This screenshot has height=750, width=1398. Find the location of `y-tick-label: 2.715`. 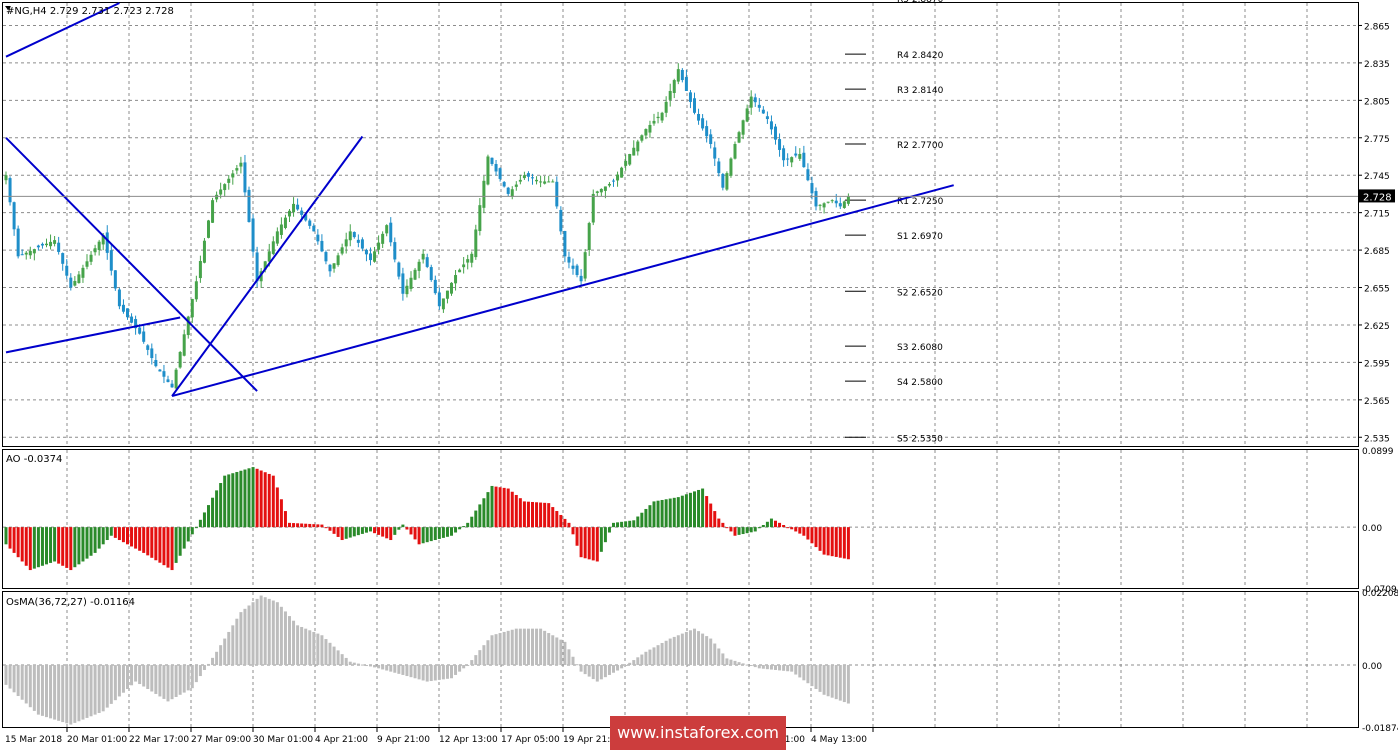

y-tick-label: 2.715 is located at coordinates (1377, 215).